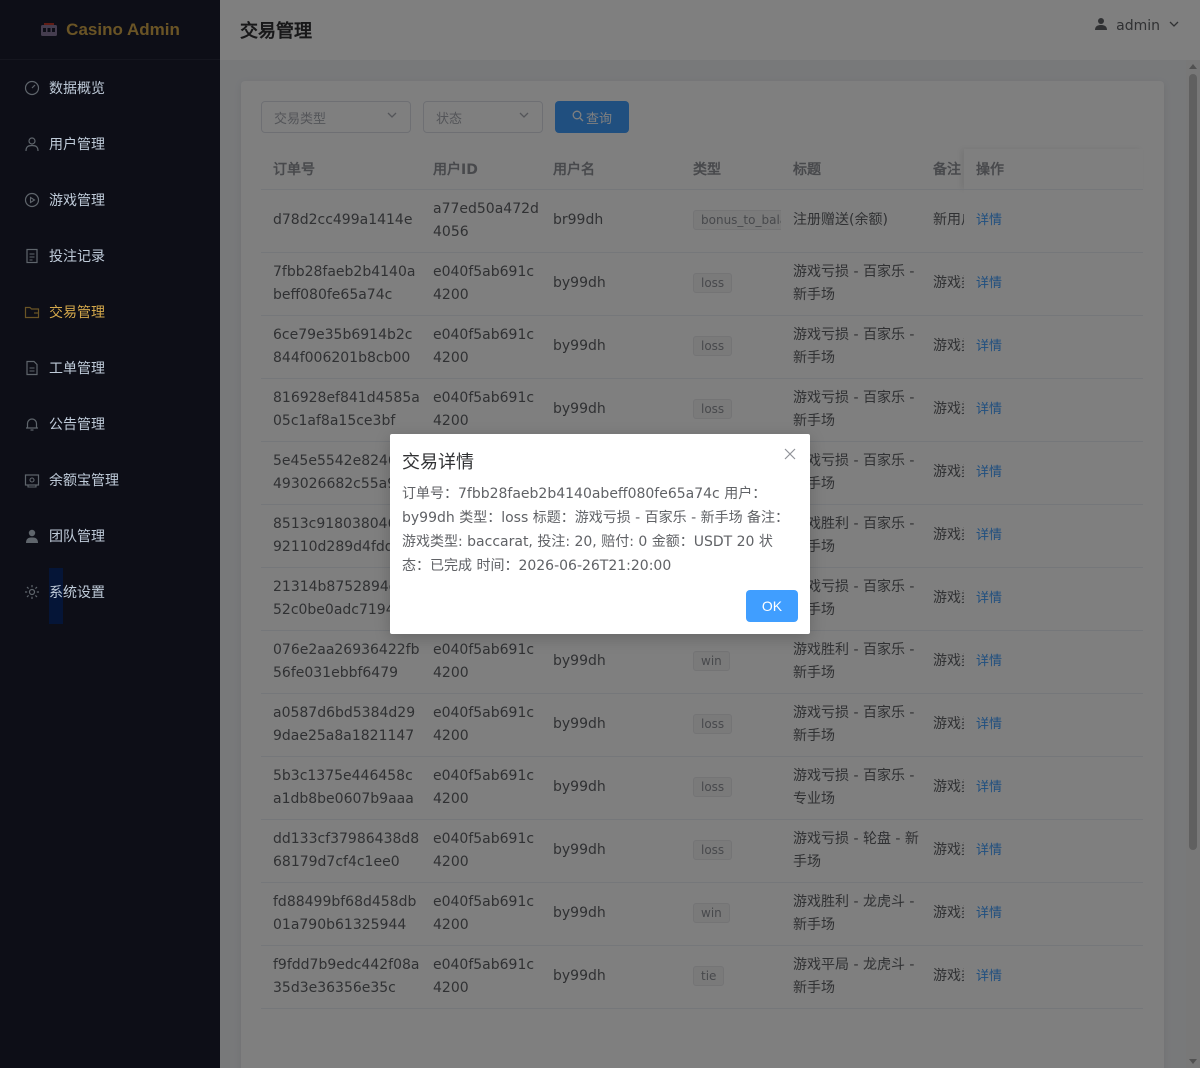  Describe the element at coordinates (77, 369) in the screenshot. I see `sidebar-item-label: 工单管理` at that location.